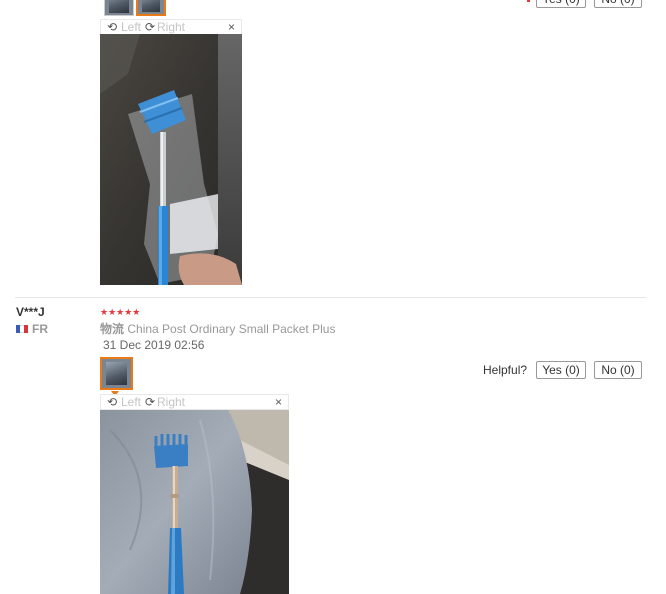 Image resolution: width=666 pixels, height=594 pixels. I want to click on shipping-prefix: 物流, so click(112, 329).